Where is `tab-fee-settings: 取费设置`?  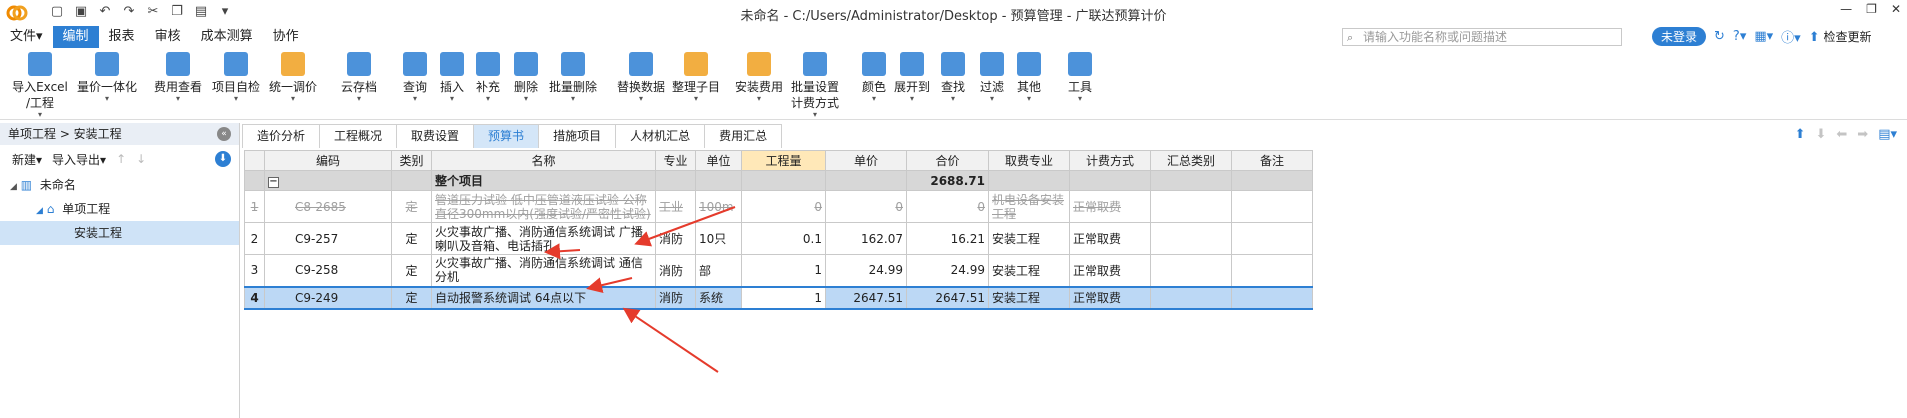
tab-fee-settings: 取费设置 is located at coordinates (435, 136).